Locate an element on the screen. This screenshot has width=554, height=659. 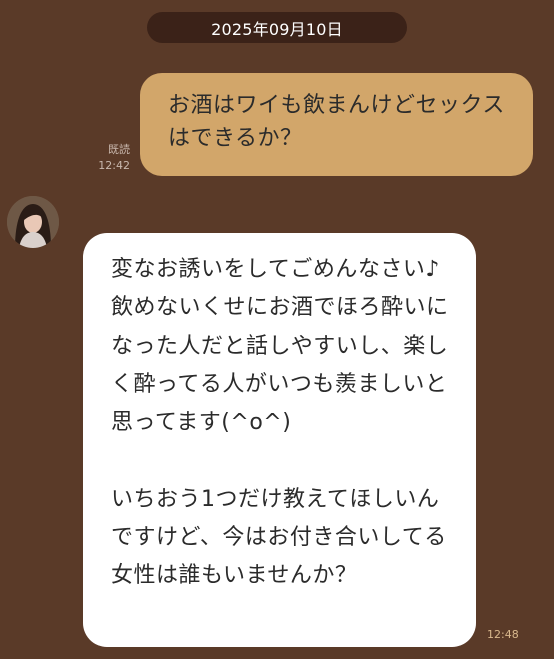
read-receipt: 既読 is located at coordinates (119, 149).